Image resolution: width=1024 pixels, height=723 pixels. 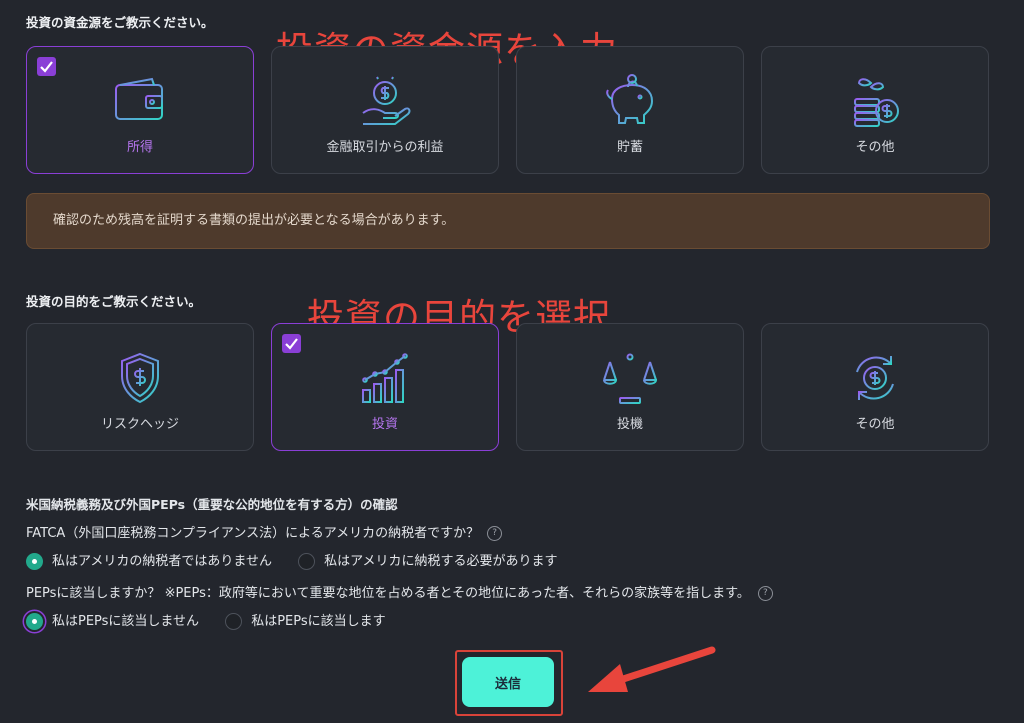 What do you see at coordinates (384, 424) in the screenshot?
I see `purpose-option-label: 投資` at bounding box center [384, 424].